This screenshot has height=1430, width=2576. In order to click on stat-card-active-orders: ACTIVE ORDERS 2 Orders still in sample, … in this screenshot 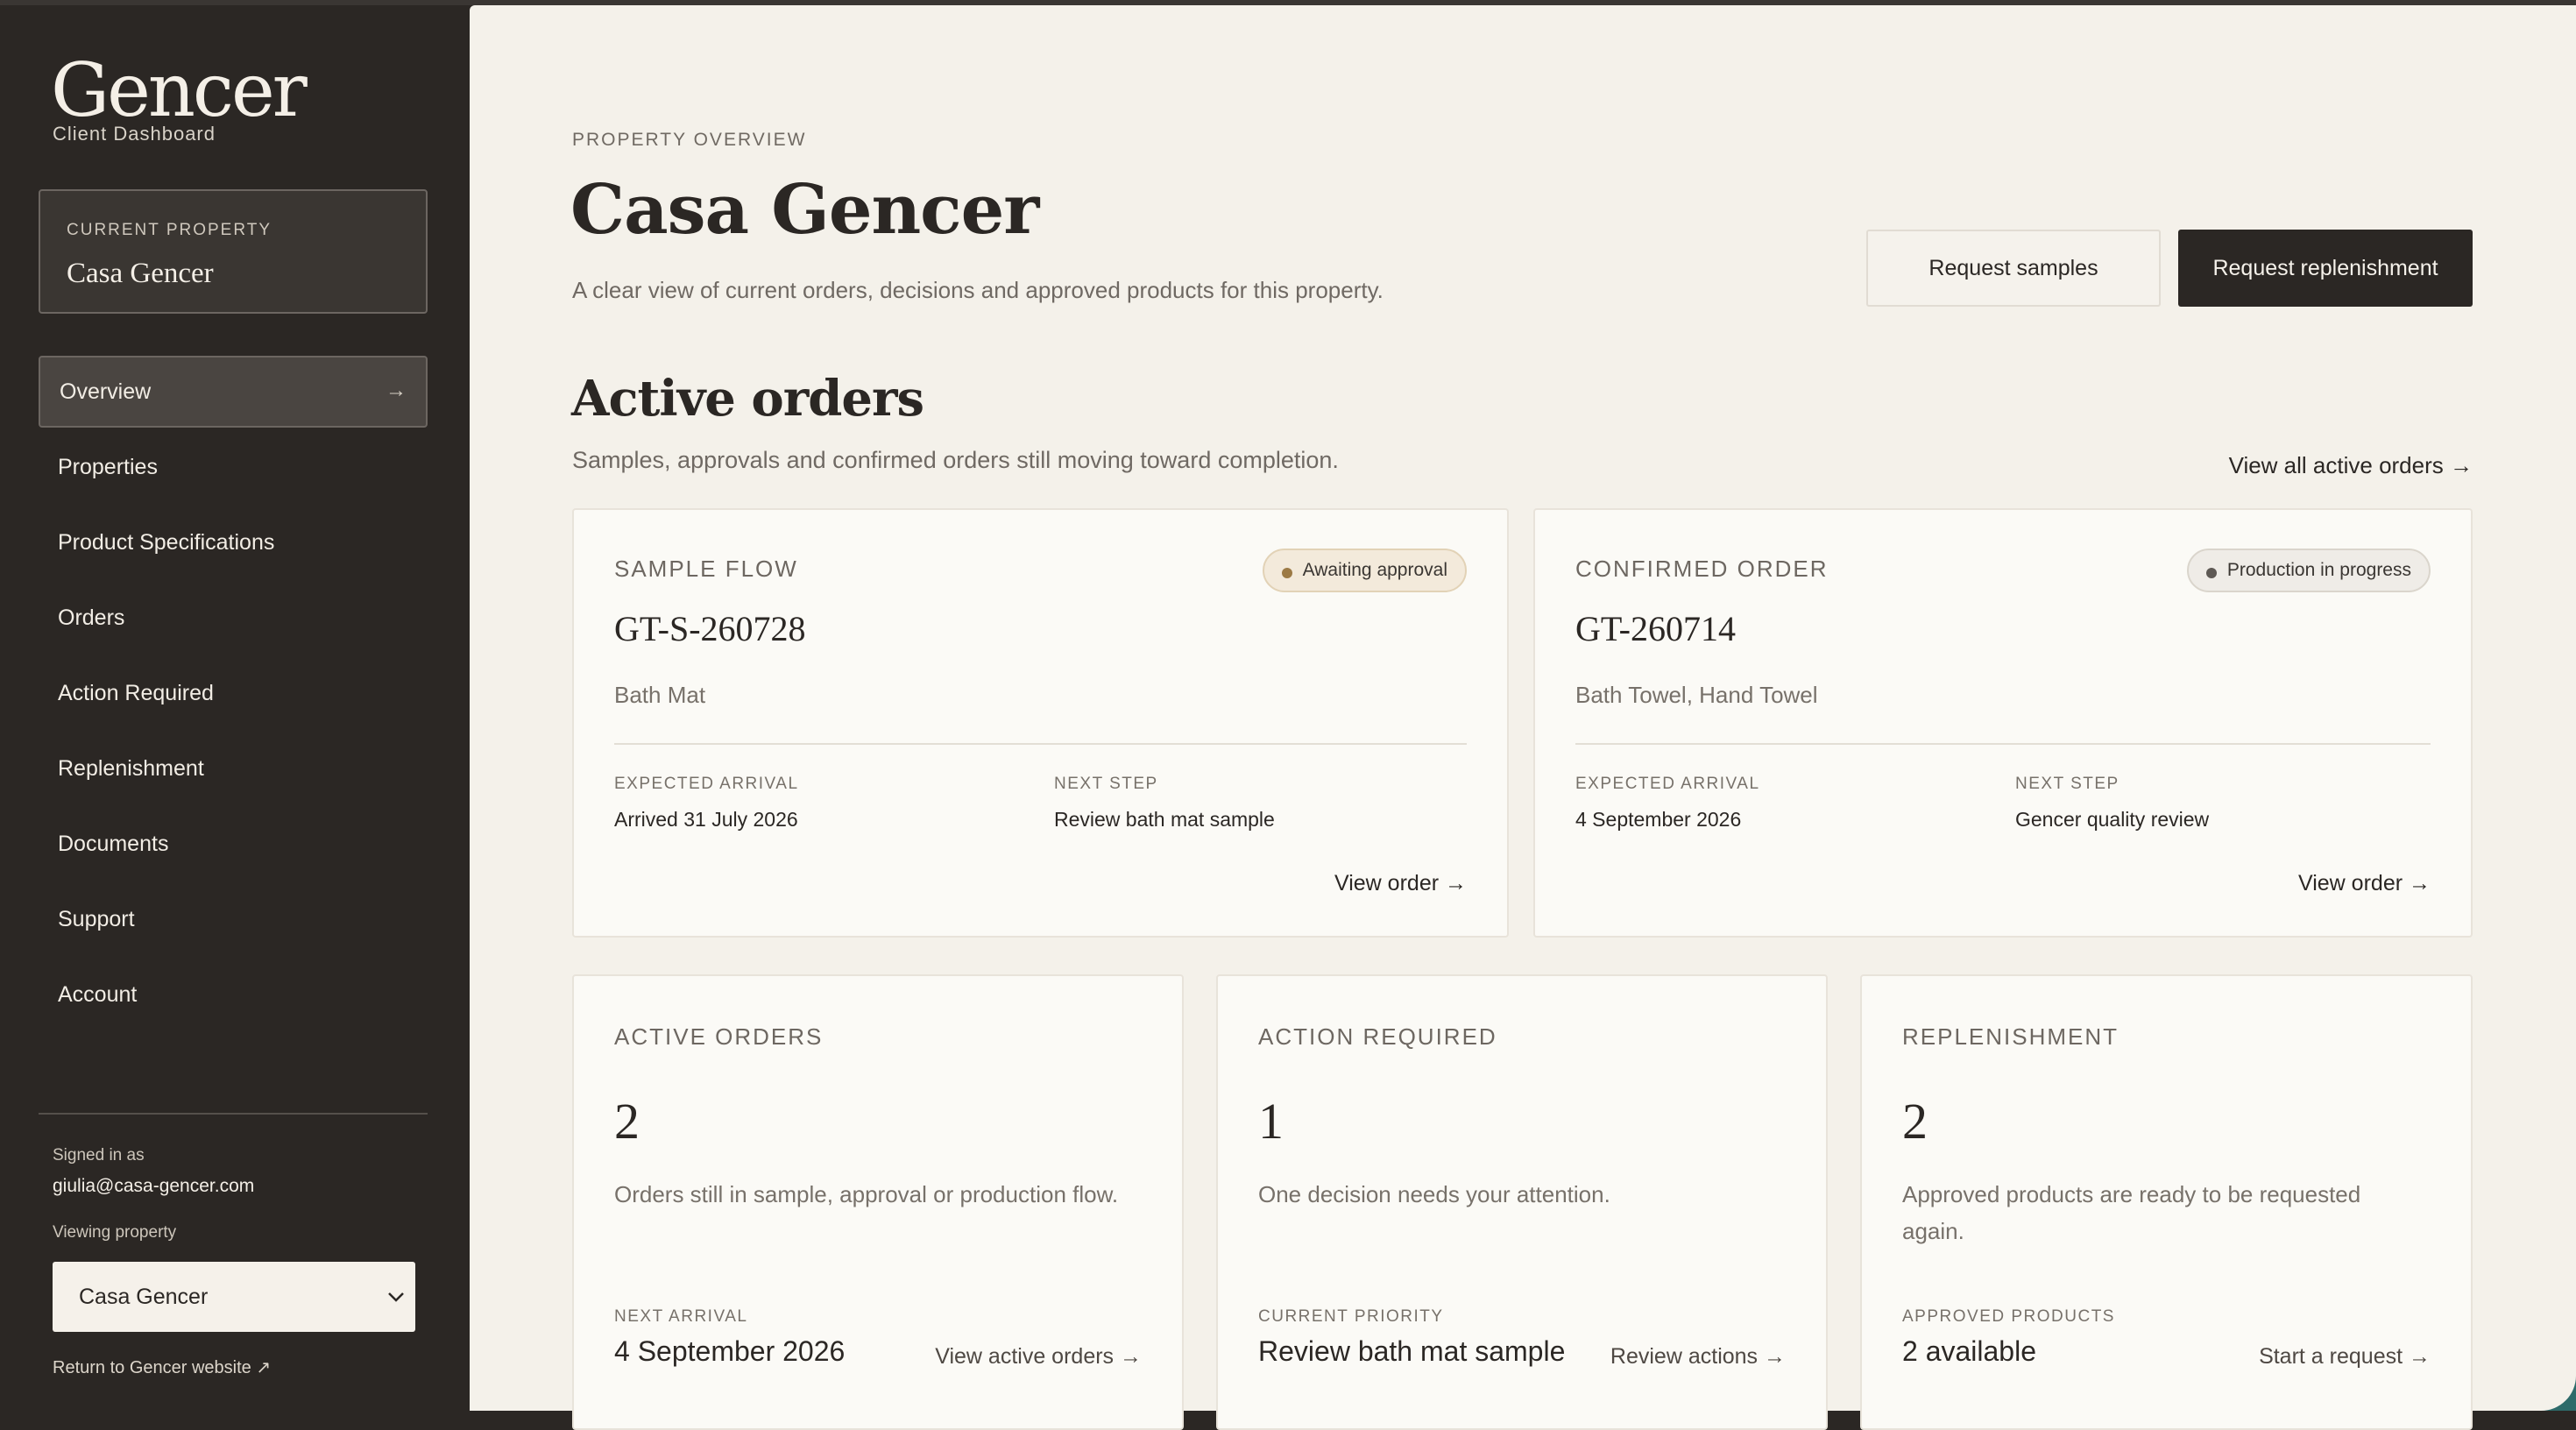, I will do `click(878, 1202)`.